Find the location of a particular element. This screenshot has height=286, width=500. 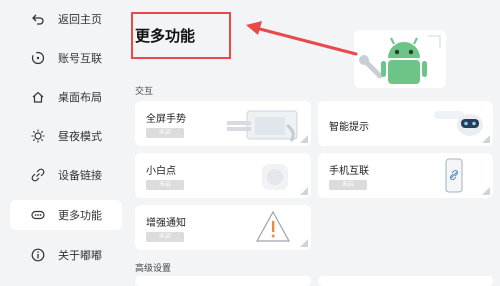

robot-illustration is located at coordinates (400, 58).